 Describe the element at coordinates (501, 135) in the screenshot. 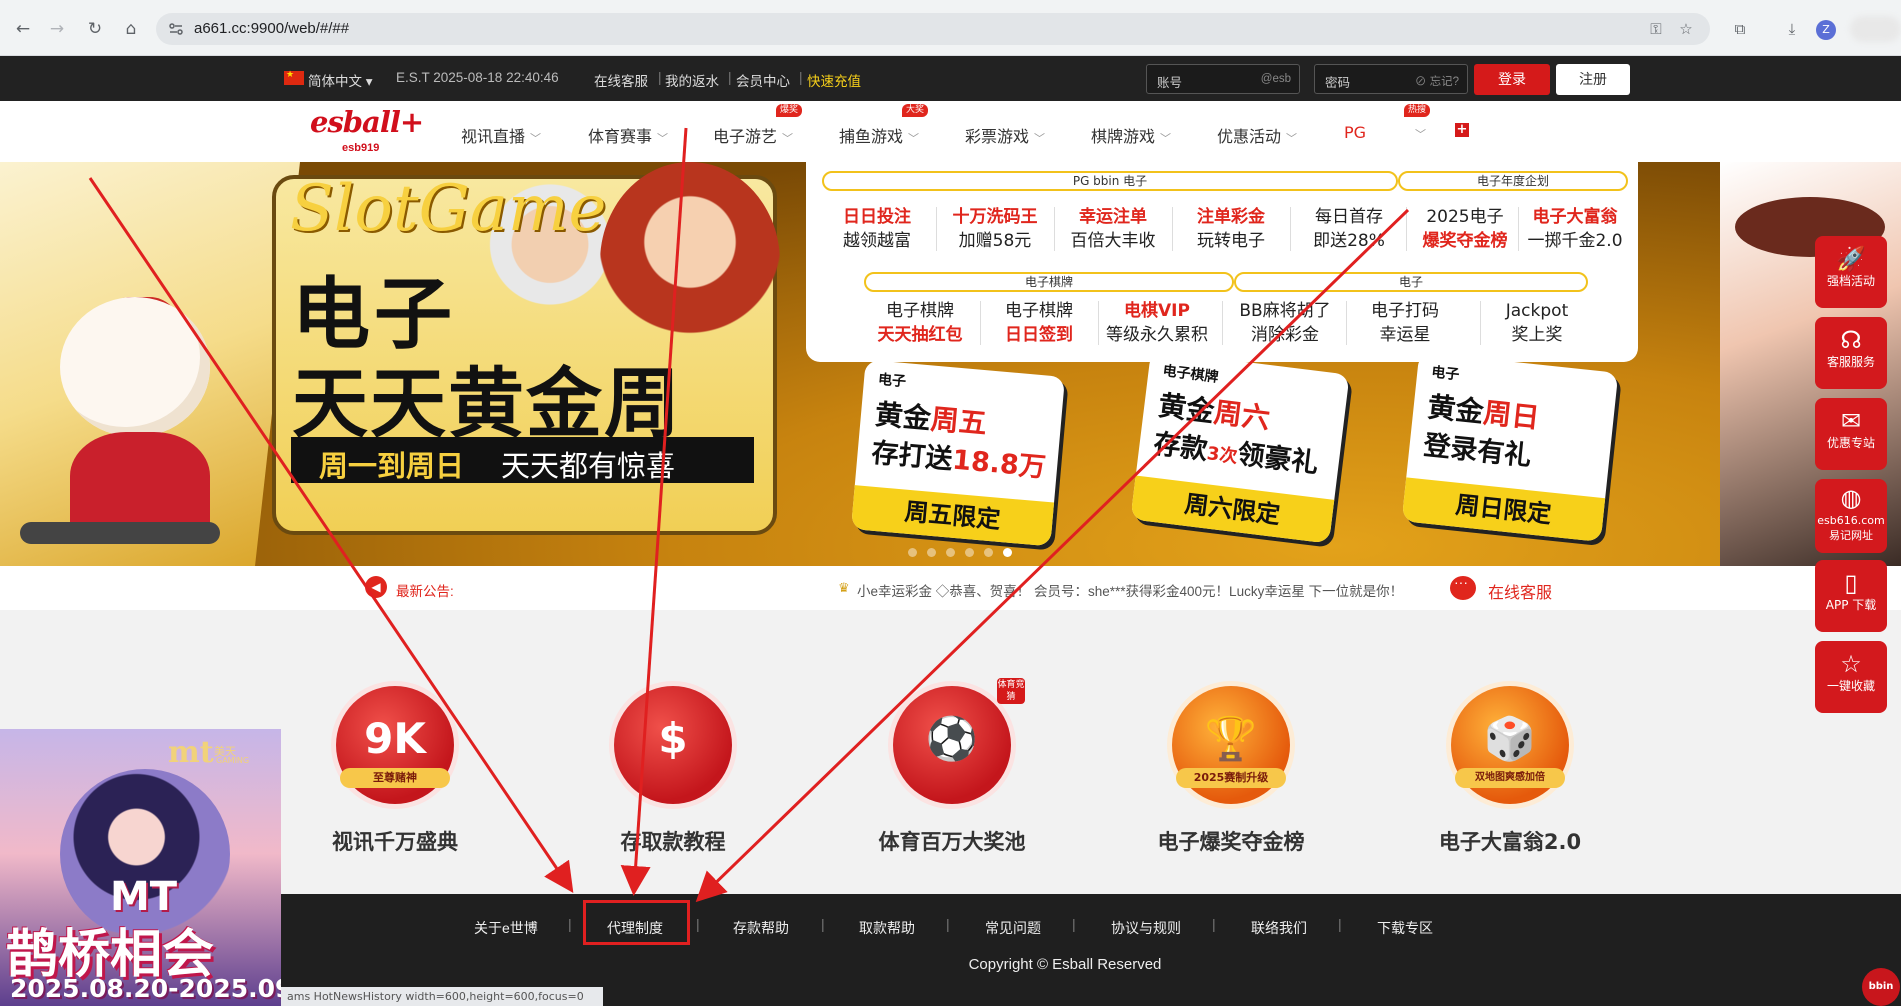

I see `nav-item-live: 视讯直播 ﹀` at that location.